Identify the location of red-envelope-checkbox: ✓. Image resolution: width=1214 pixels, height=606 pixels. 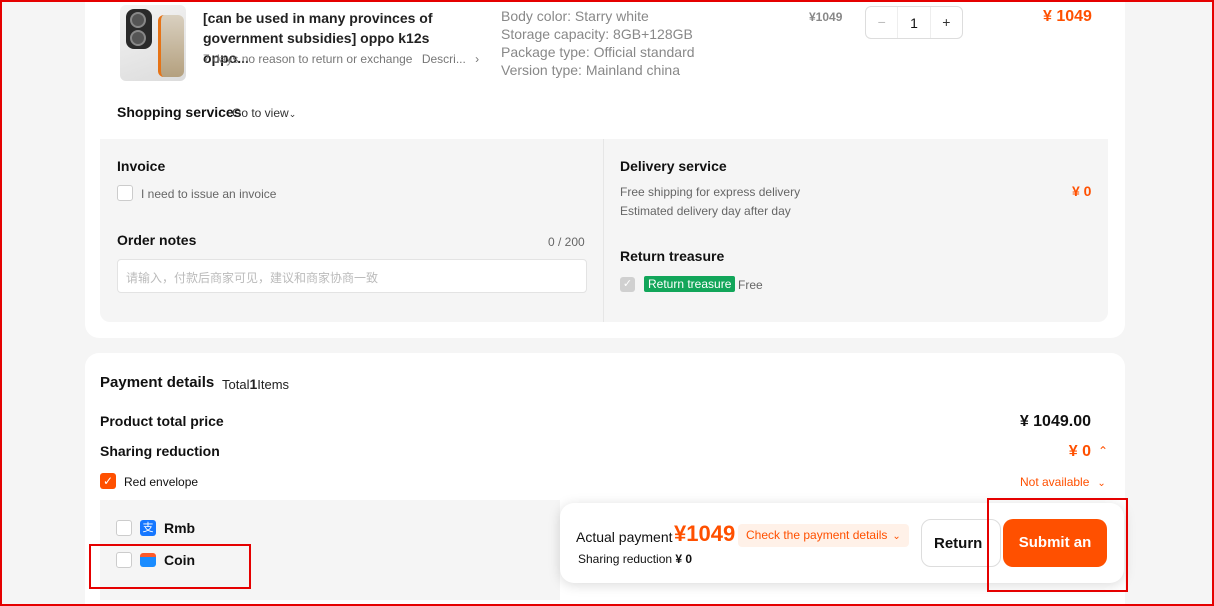
(108, 481).